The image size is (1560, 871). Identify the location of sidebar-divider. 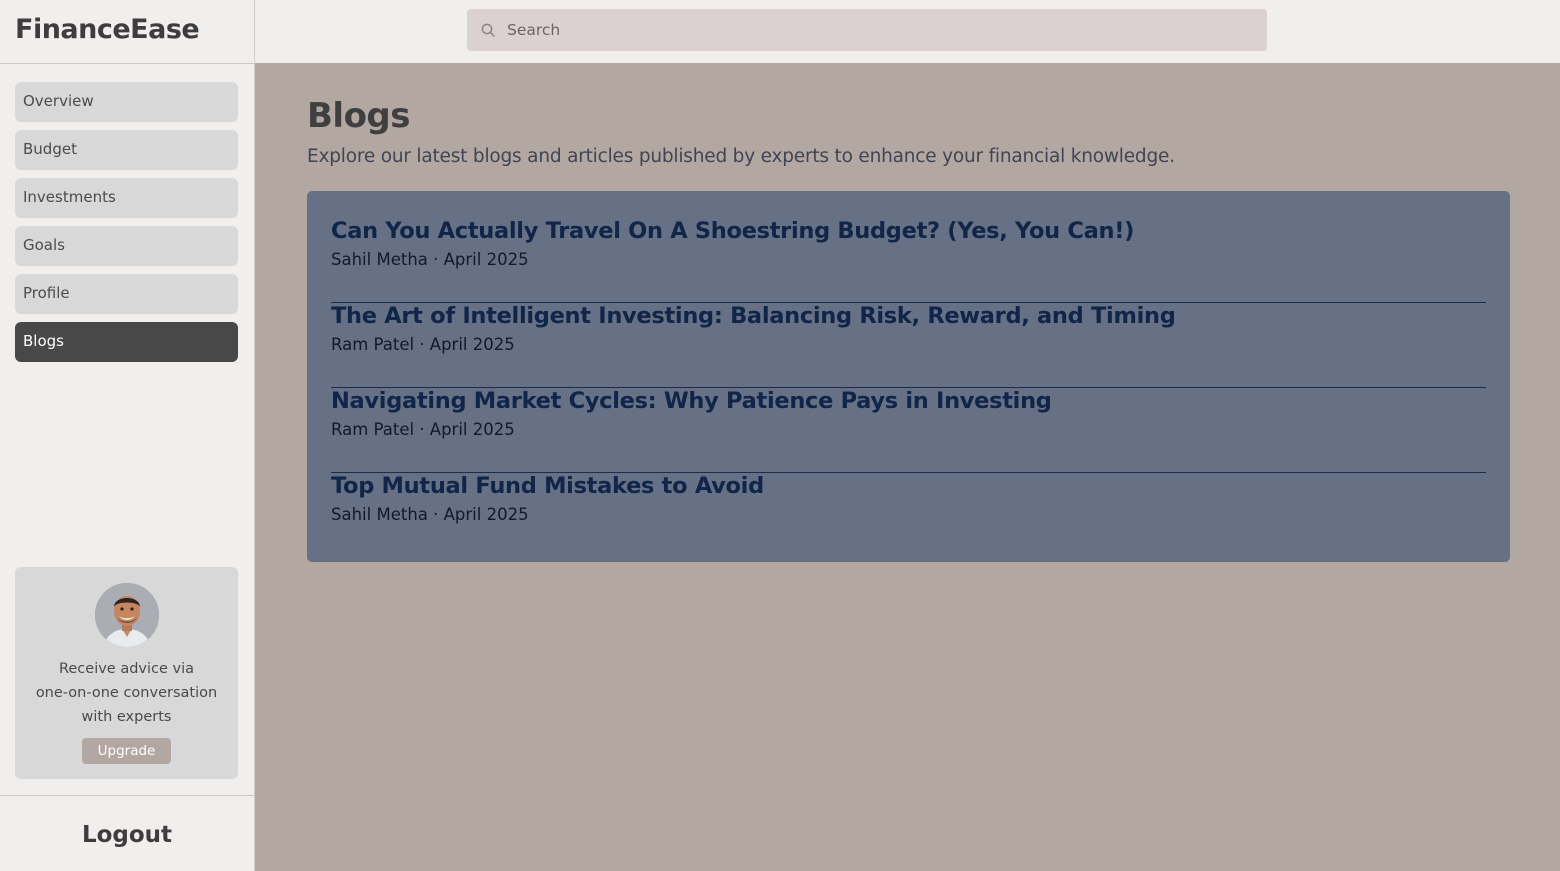
(127, 795).